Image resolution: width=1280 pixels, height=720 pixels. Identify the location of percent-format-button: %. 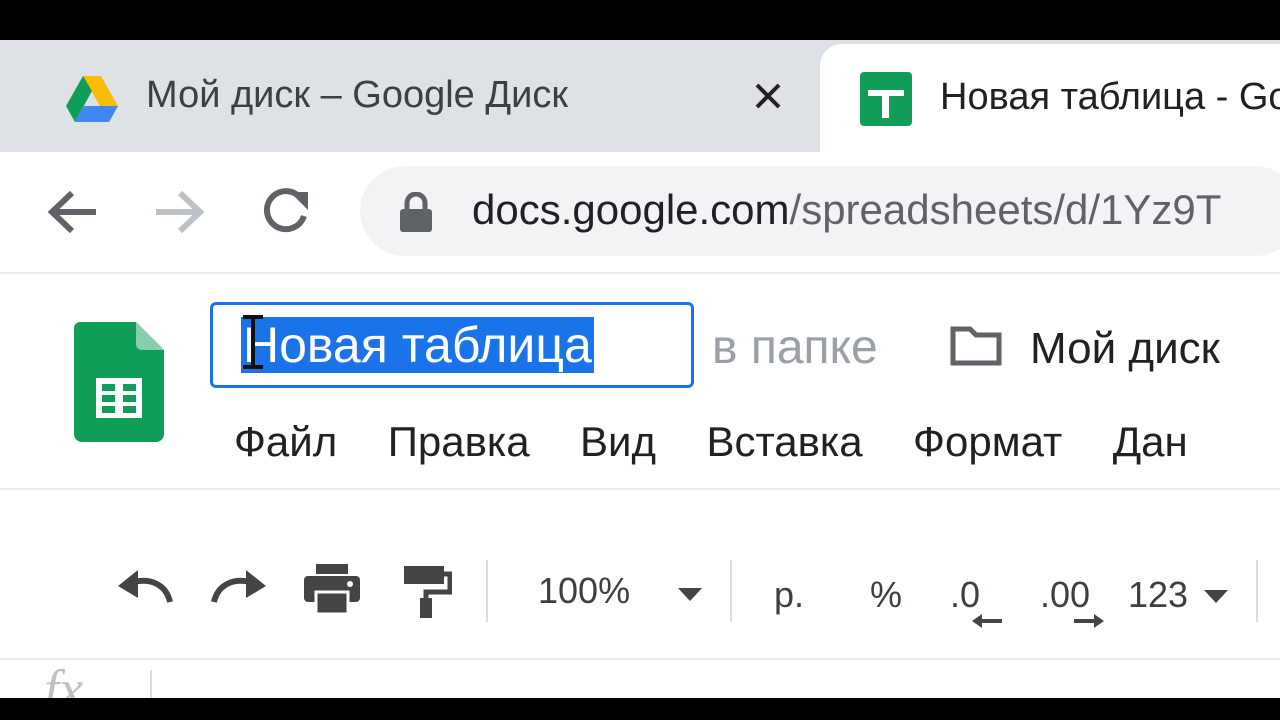
(886, 595).